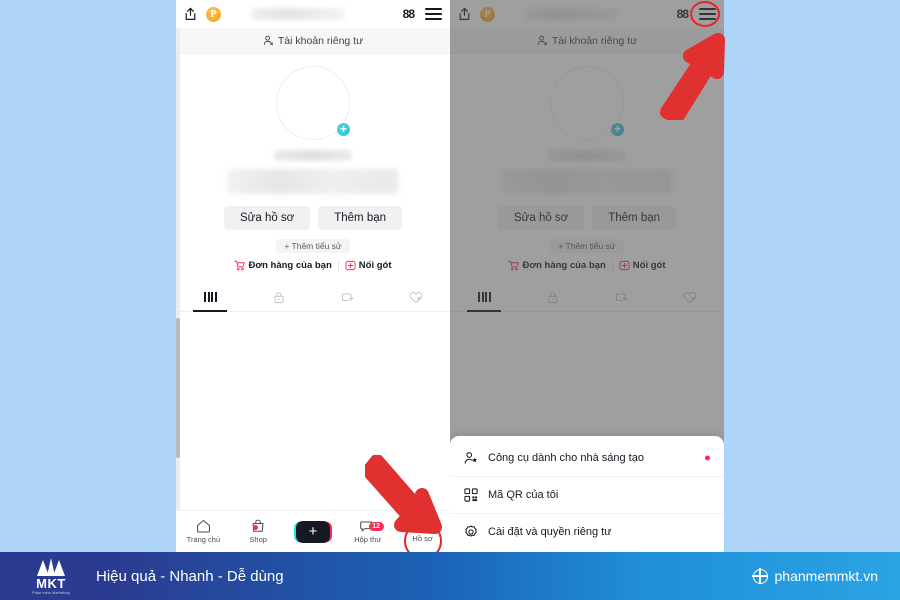  I want to click on plus-create-icon: +, so click(312, 531).